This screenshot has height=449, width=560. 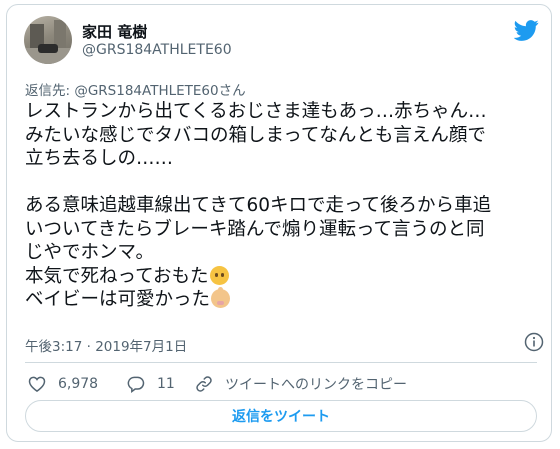 What do you see at coordinates (534, 342) in the screenshot?
I see `info-icon` at bounding box center [534, 342].